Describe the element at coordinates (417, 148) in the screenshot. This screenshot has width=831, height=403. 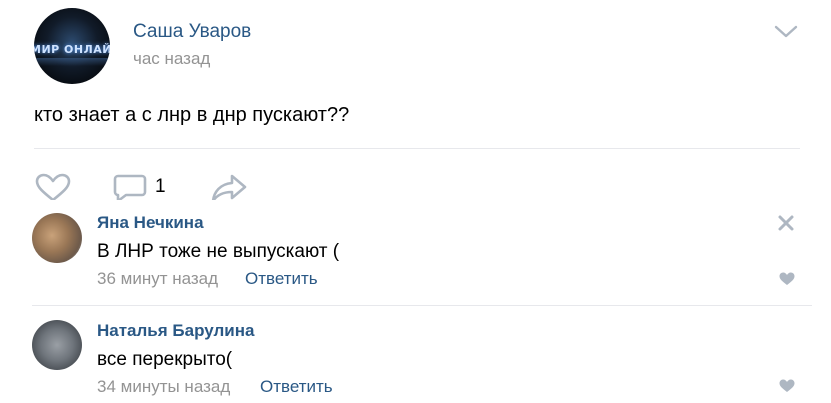
I see `post-divider` at that location.